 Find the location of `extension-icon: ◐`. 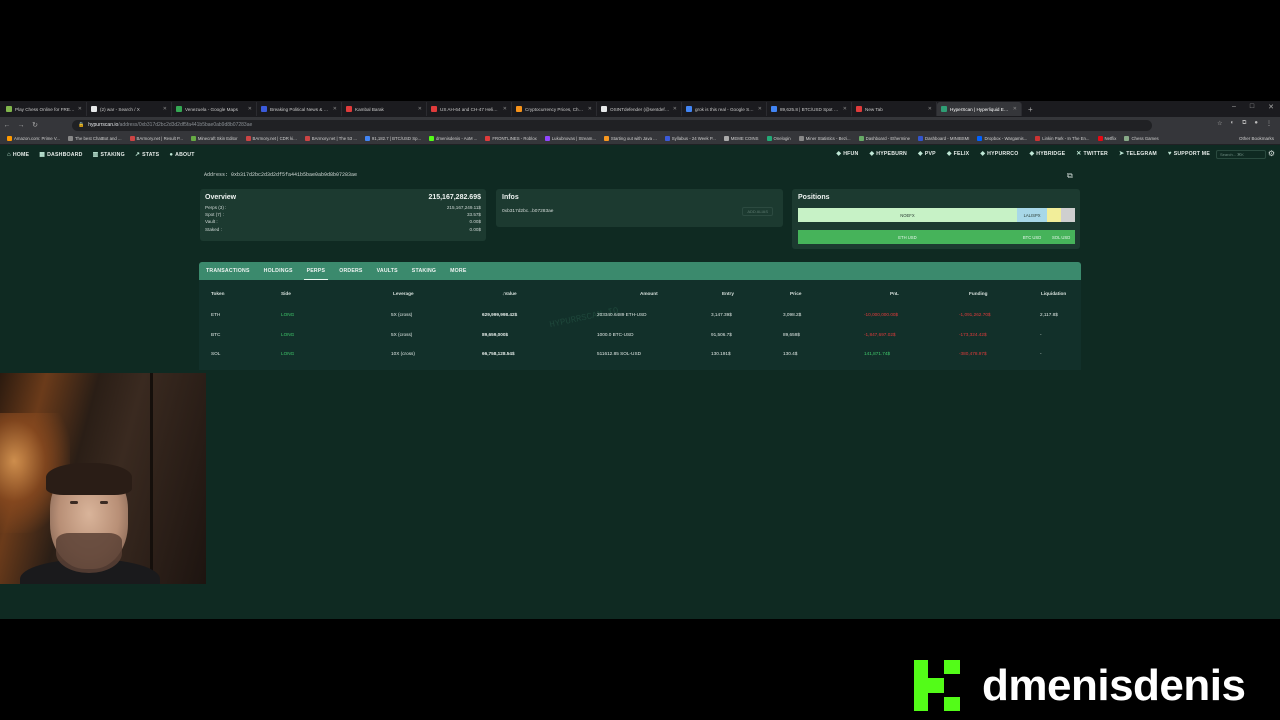

extension-icon: ◐ is located at coordinates (1232, 123).